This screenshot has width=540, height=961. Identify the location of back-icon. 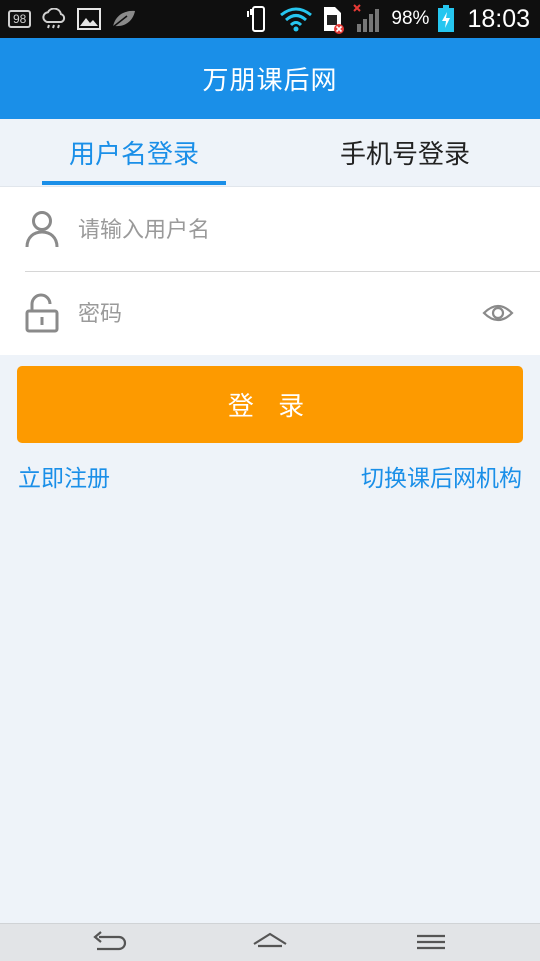
(109, 942).